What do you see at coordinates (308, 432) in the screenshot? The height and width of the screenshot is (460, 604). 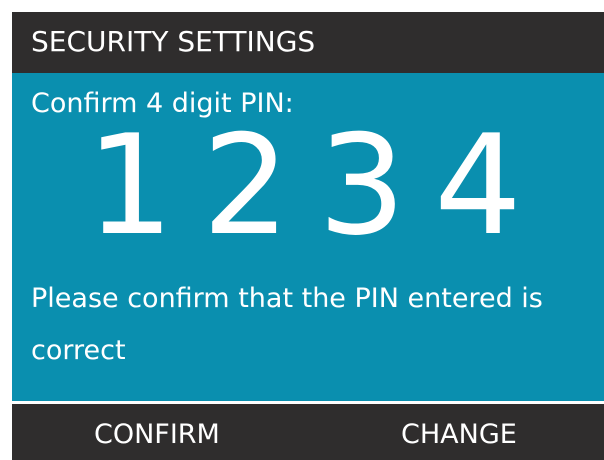 I see `softkey-bar: CONFIRM CHANGE` at bounding box center [308, 432].